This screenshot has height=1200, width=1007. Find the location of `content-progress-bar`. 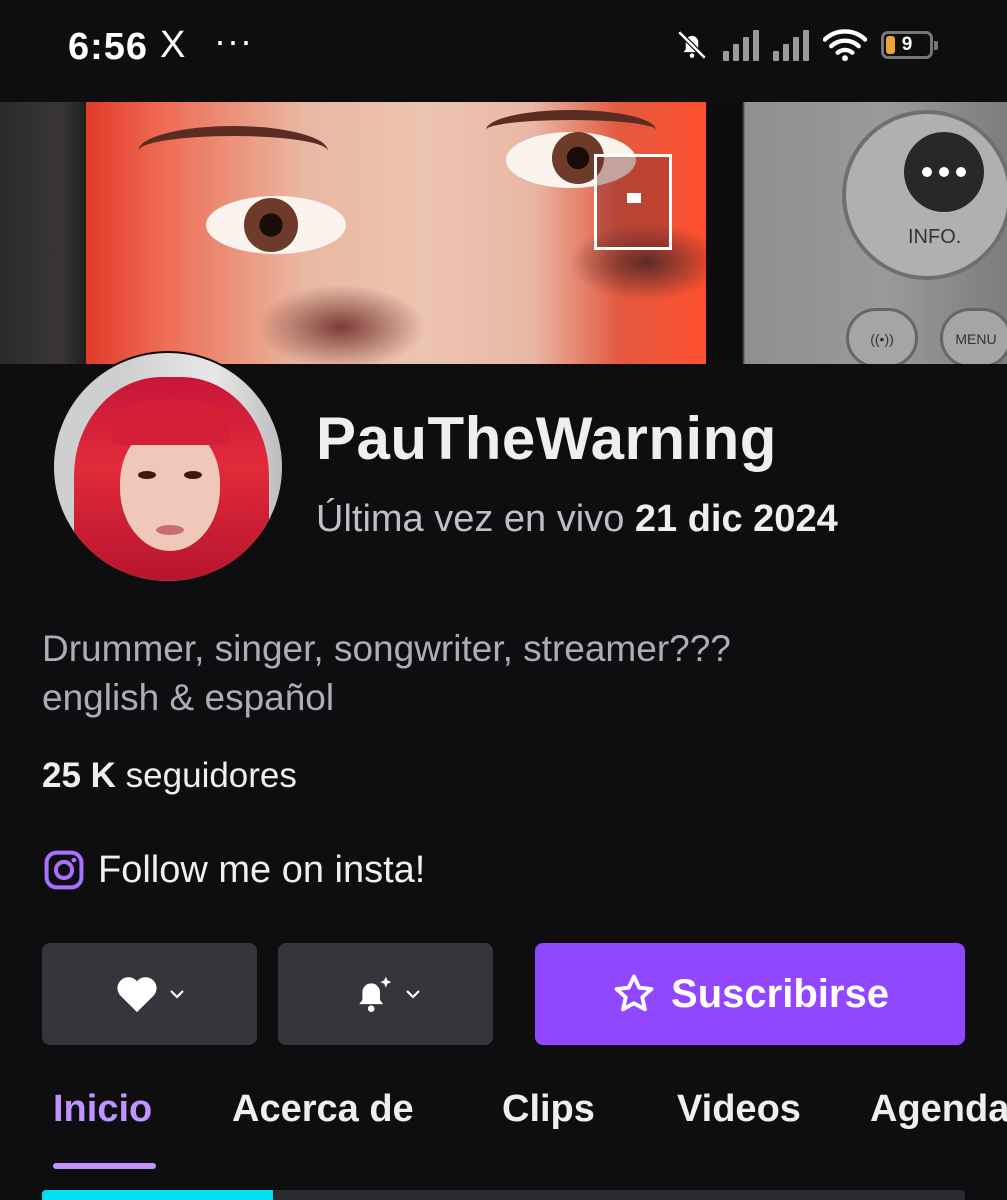

content-progress-bar is located at coordinates (503, 1195).